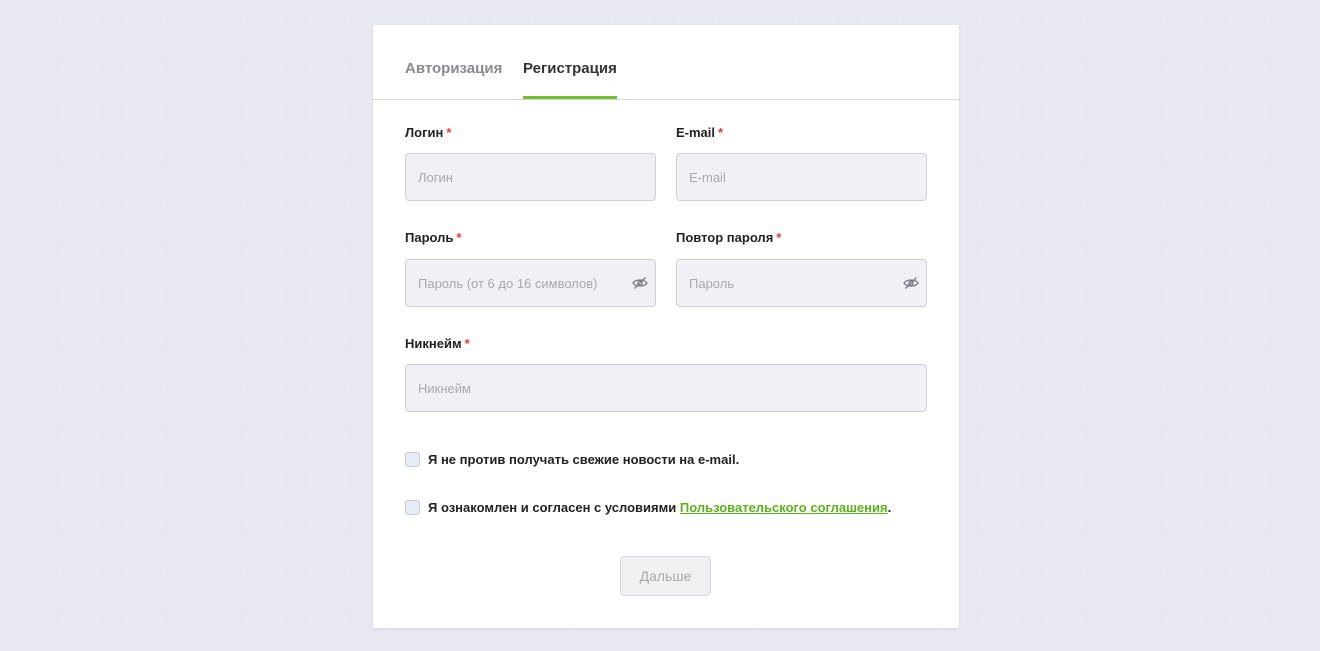 This screenshot has width=1320, height=651. What do you see at coordinates (665, 576) in the screenshot?
I see `next-button: Дальше` at bounding box center [665, 576].